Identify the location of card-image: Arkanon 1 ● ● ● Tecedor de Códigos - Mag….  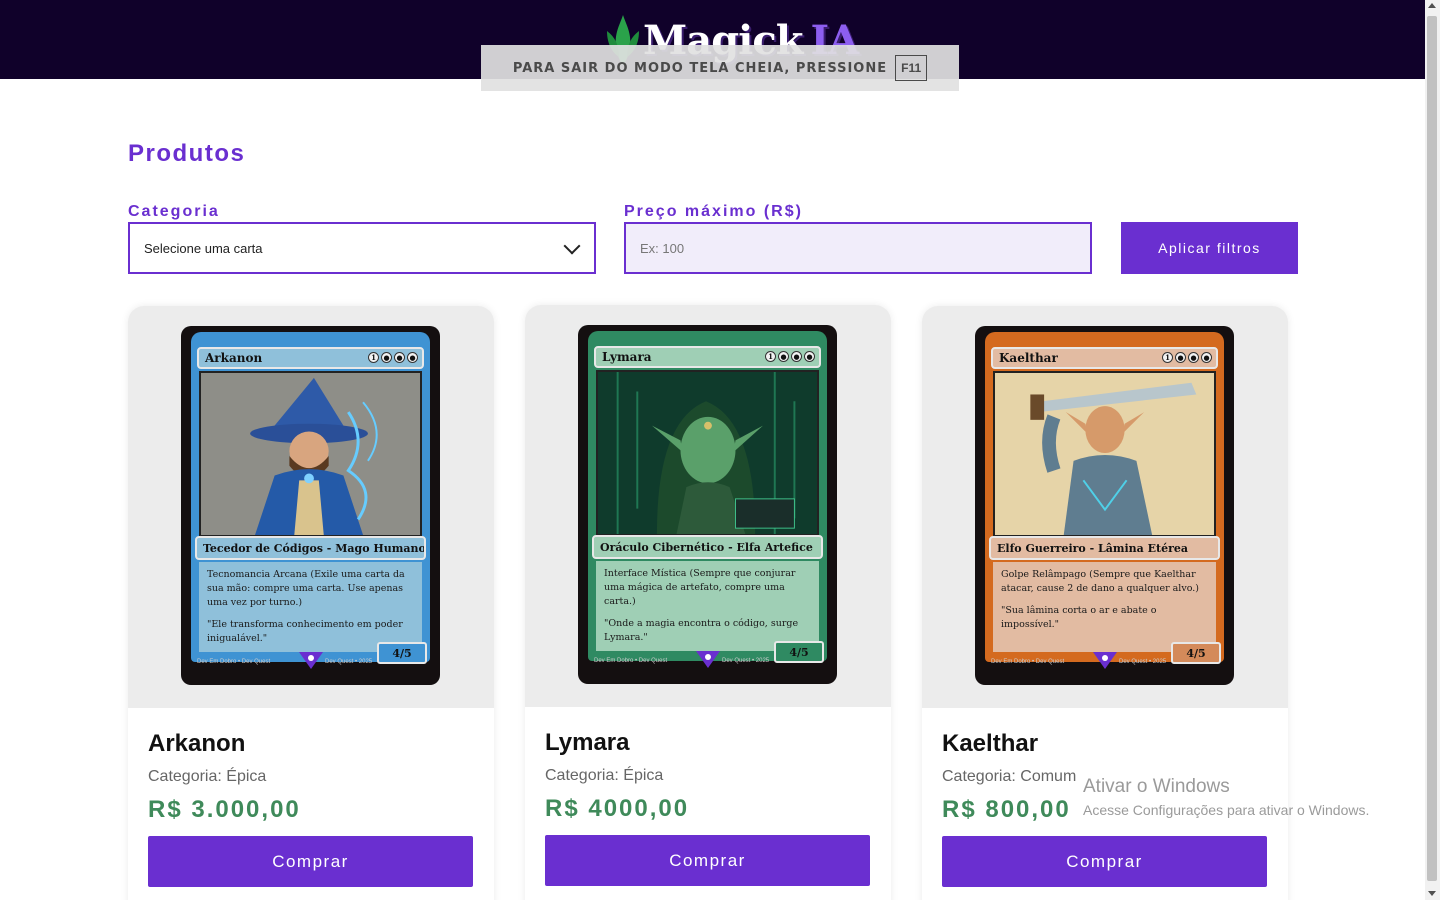
(310, 505).